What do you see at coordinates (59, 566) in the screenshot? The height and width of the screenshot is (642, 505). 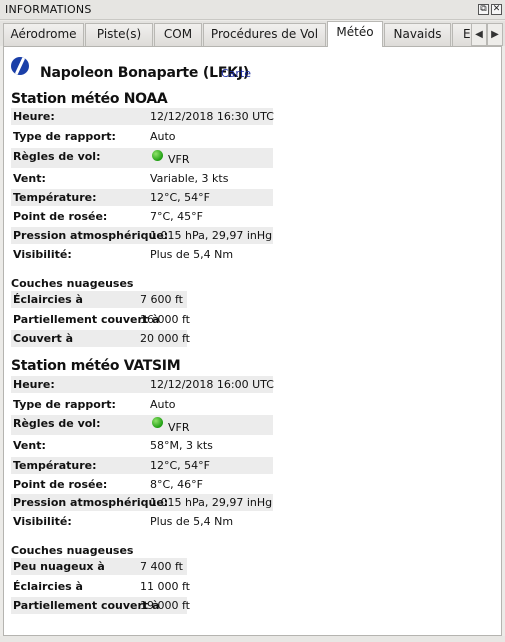 I see `field-label: Peu nuageux à` at bounding box center [59, 566].